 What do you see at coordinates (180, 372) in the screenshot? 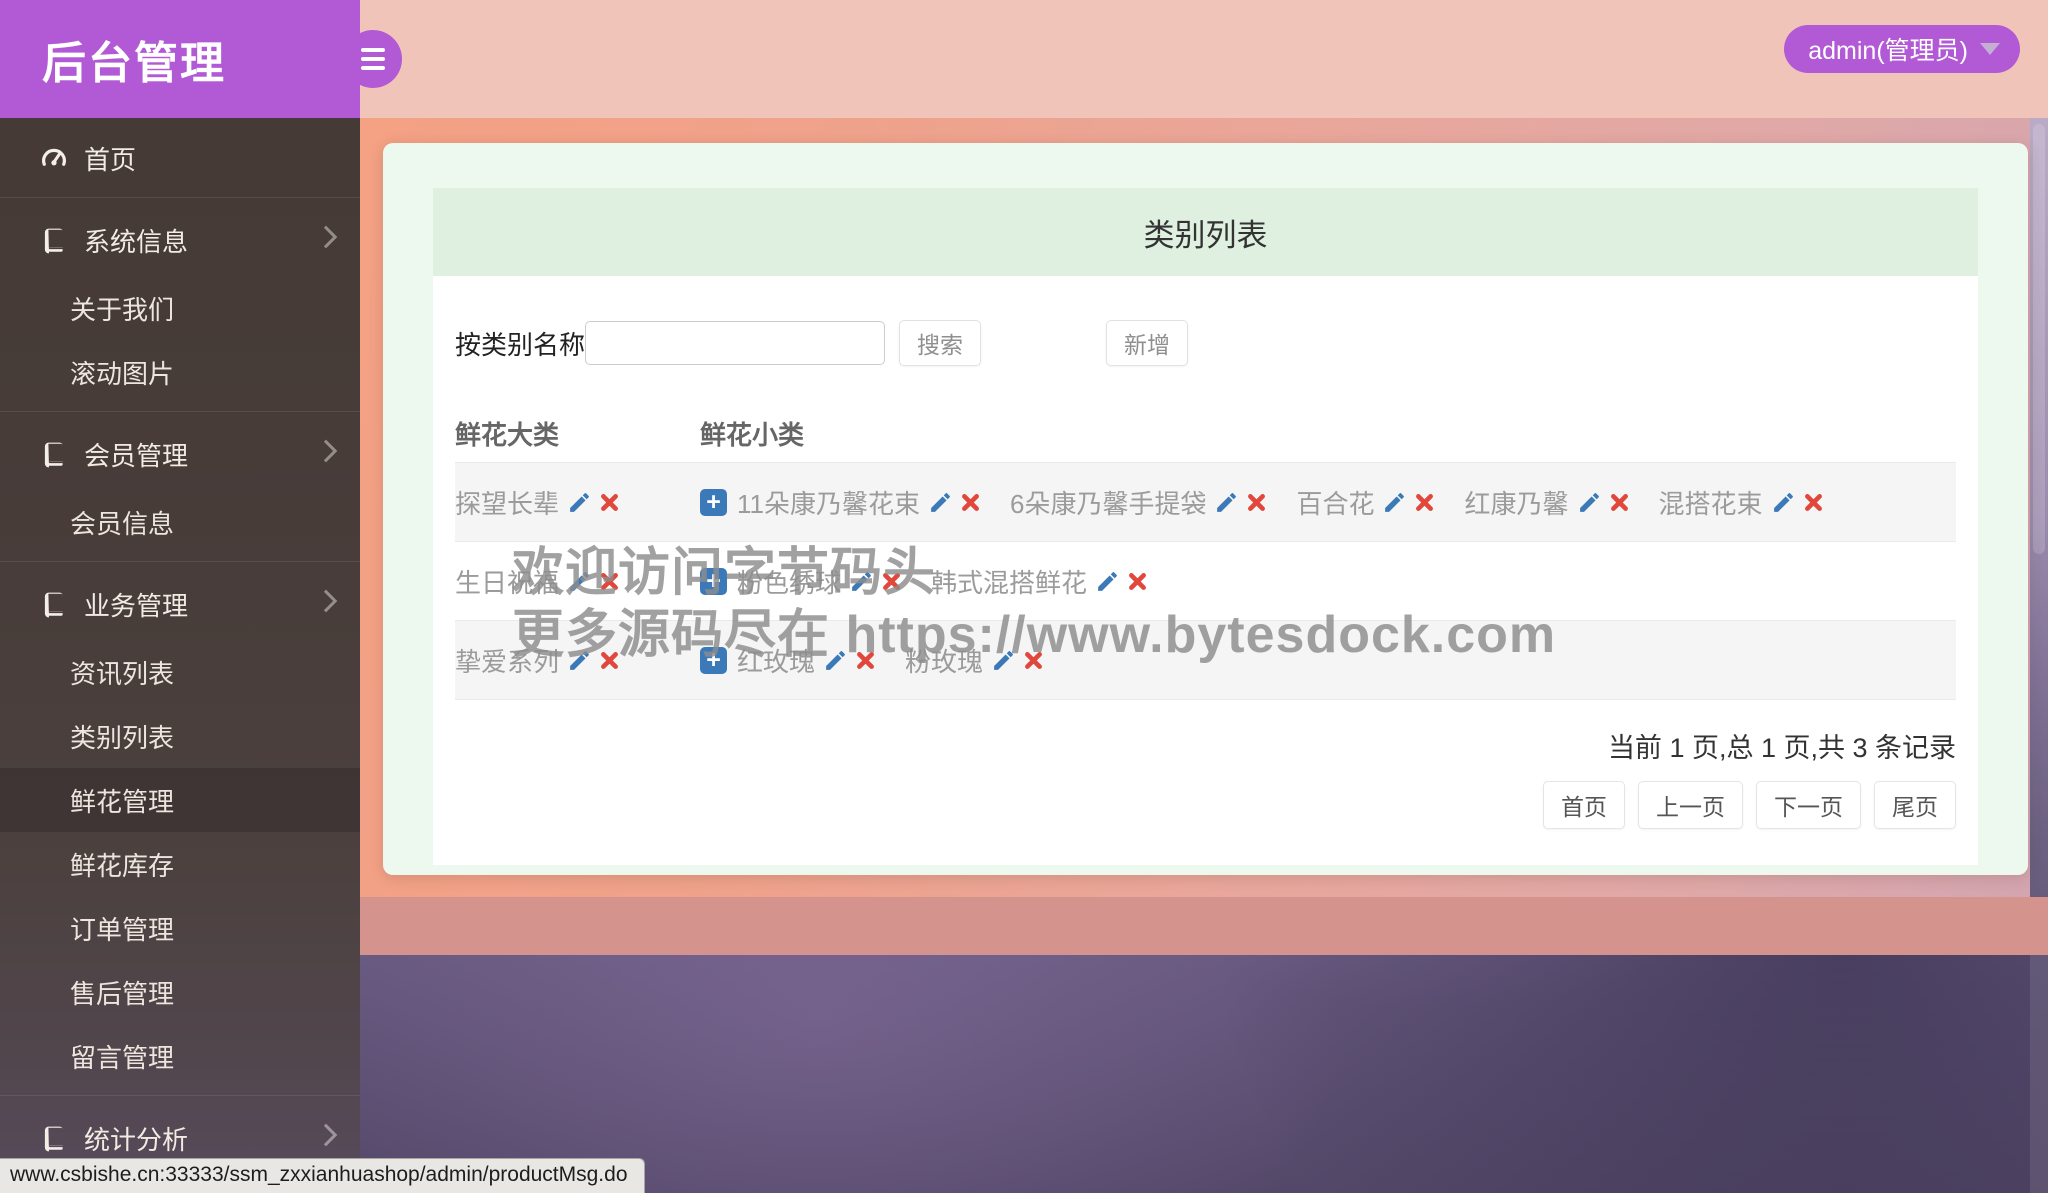
I see `sidebar-item-滚动图片: 滚动图片` at bounding box center [180, 372].